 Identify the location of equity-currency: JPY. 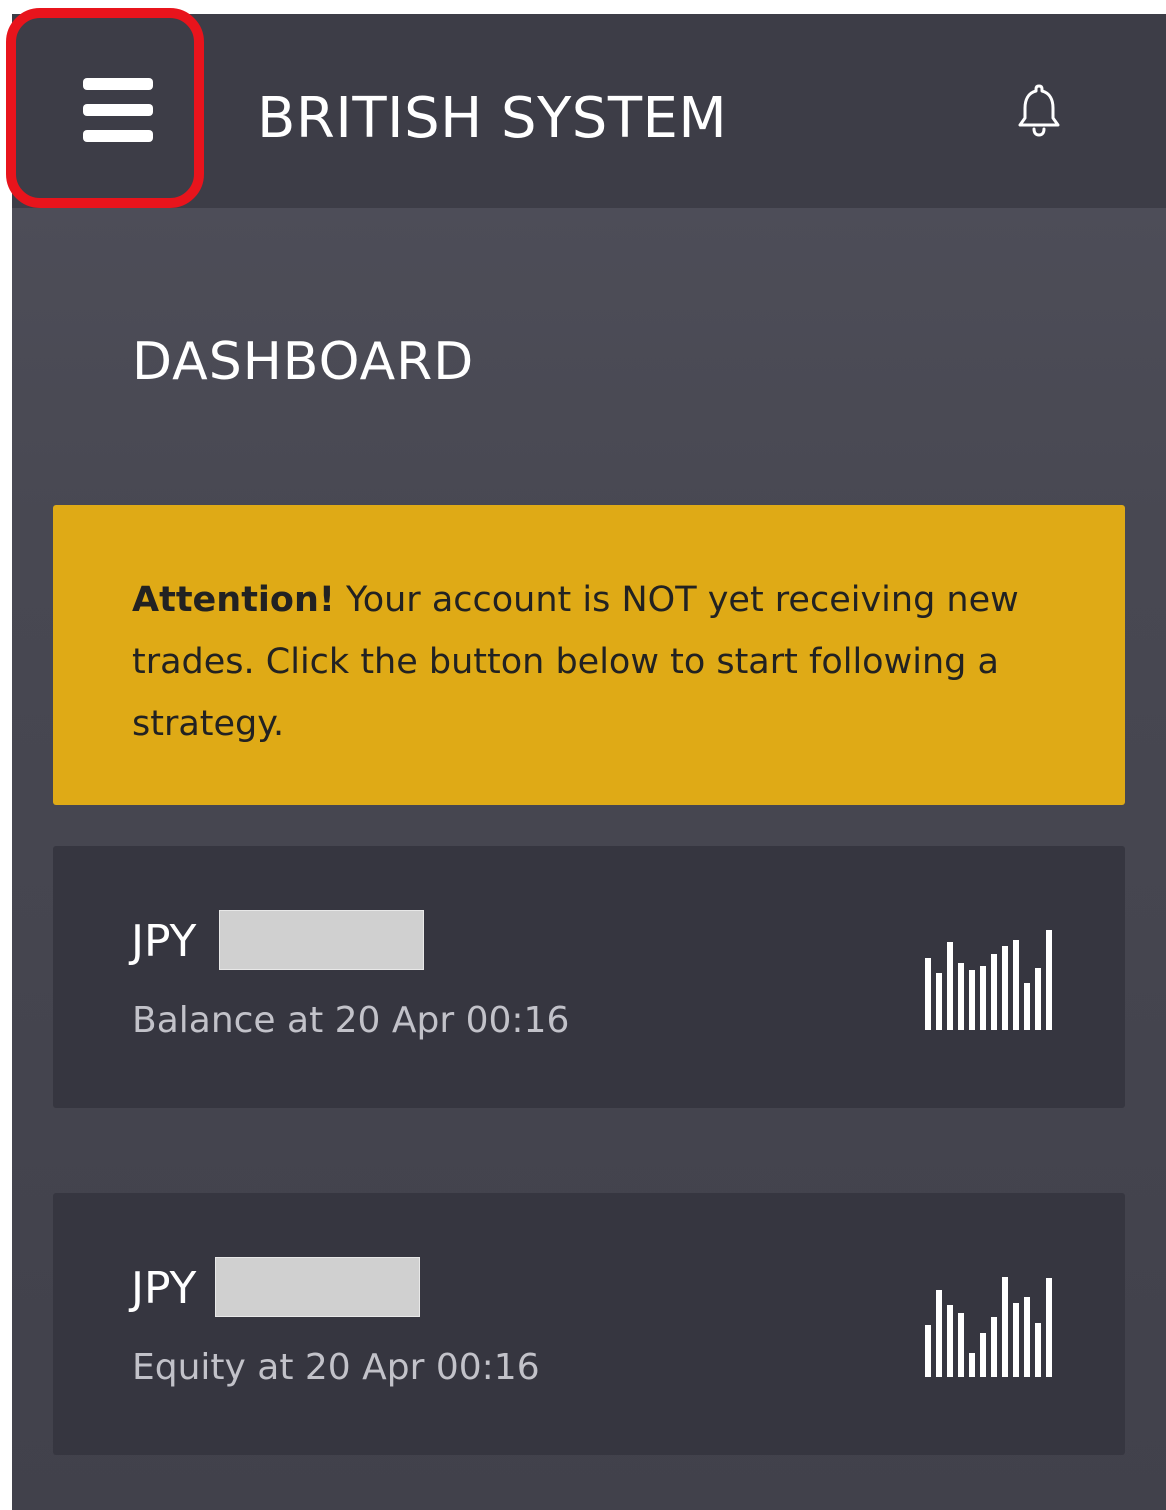
(164, 1288).